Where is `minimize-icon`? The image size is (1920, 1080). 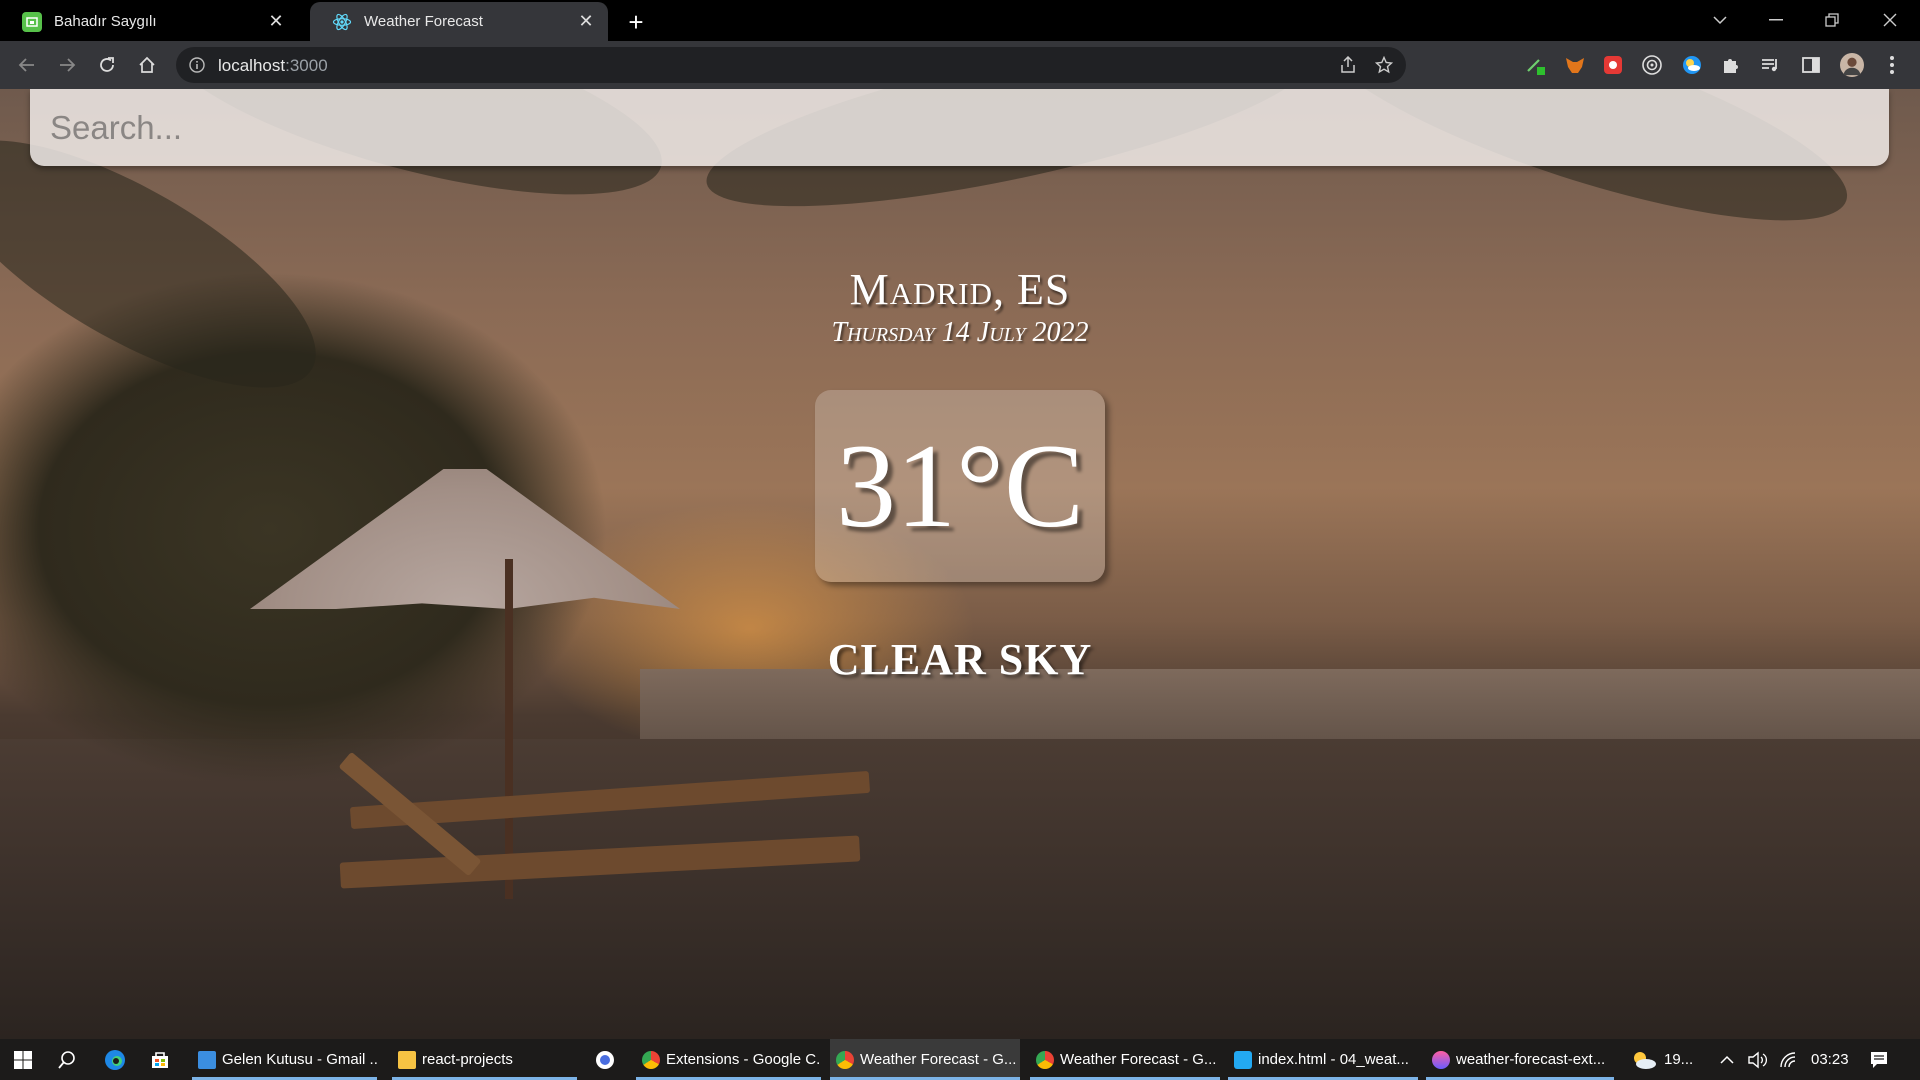 minimize-icon is located at coordinates (1776, 20).